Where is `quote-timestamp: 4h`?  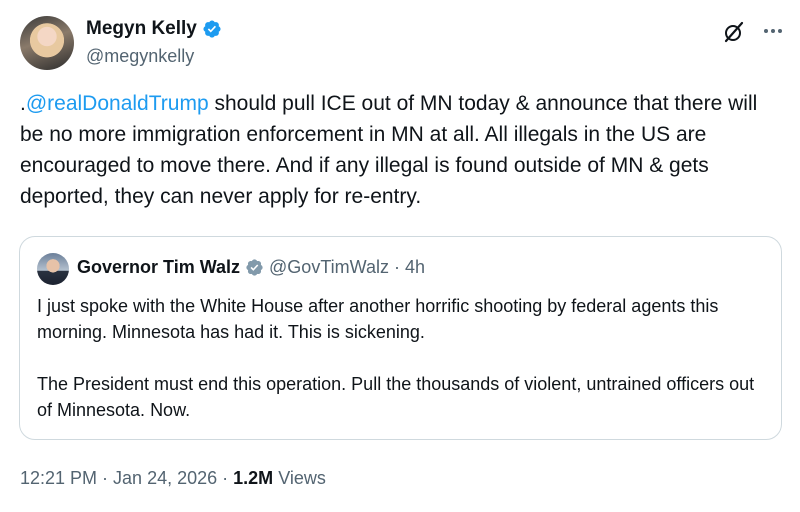
quote-timestamp: 4h is located at coordinates (414, 267).